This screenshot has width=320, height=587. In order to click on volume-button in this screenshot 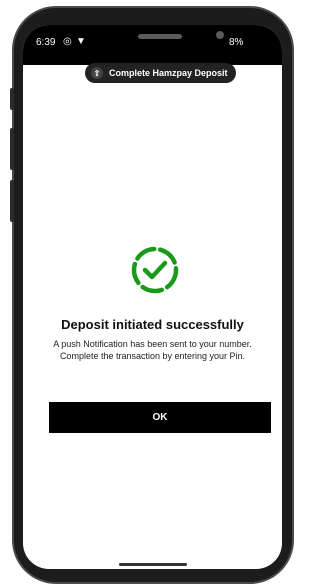, I will do `click(12, 99)`.